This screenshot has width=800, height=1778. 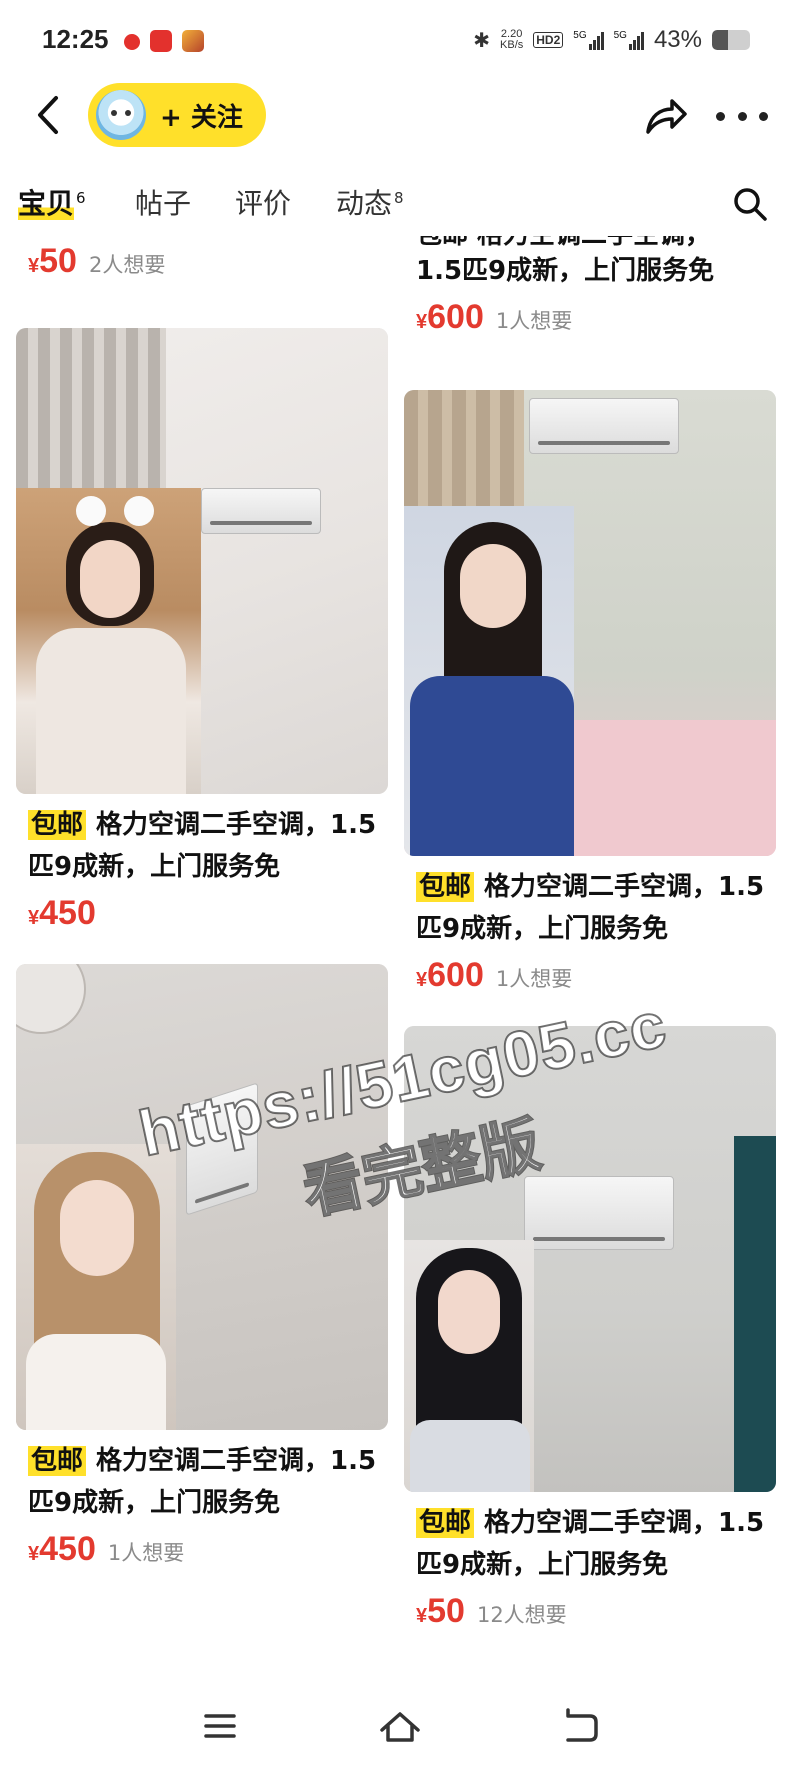 What do you see at coordinates (52, 202) in the screenshot?
I see `tab-items: 宝贝 6` at bounding box center [52, 202].